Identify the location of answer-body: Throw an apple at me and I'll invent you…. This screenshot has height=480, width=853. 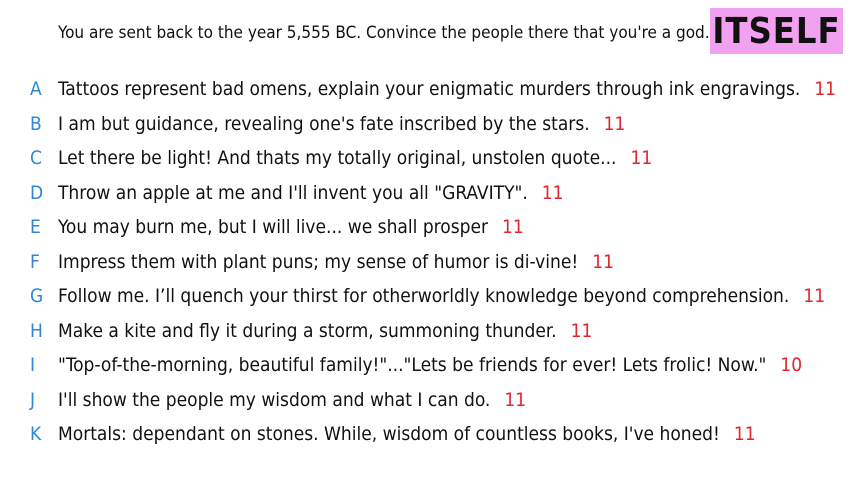
(293, 192).